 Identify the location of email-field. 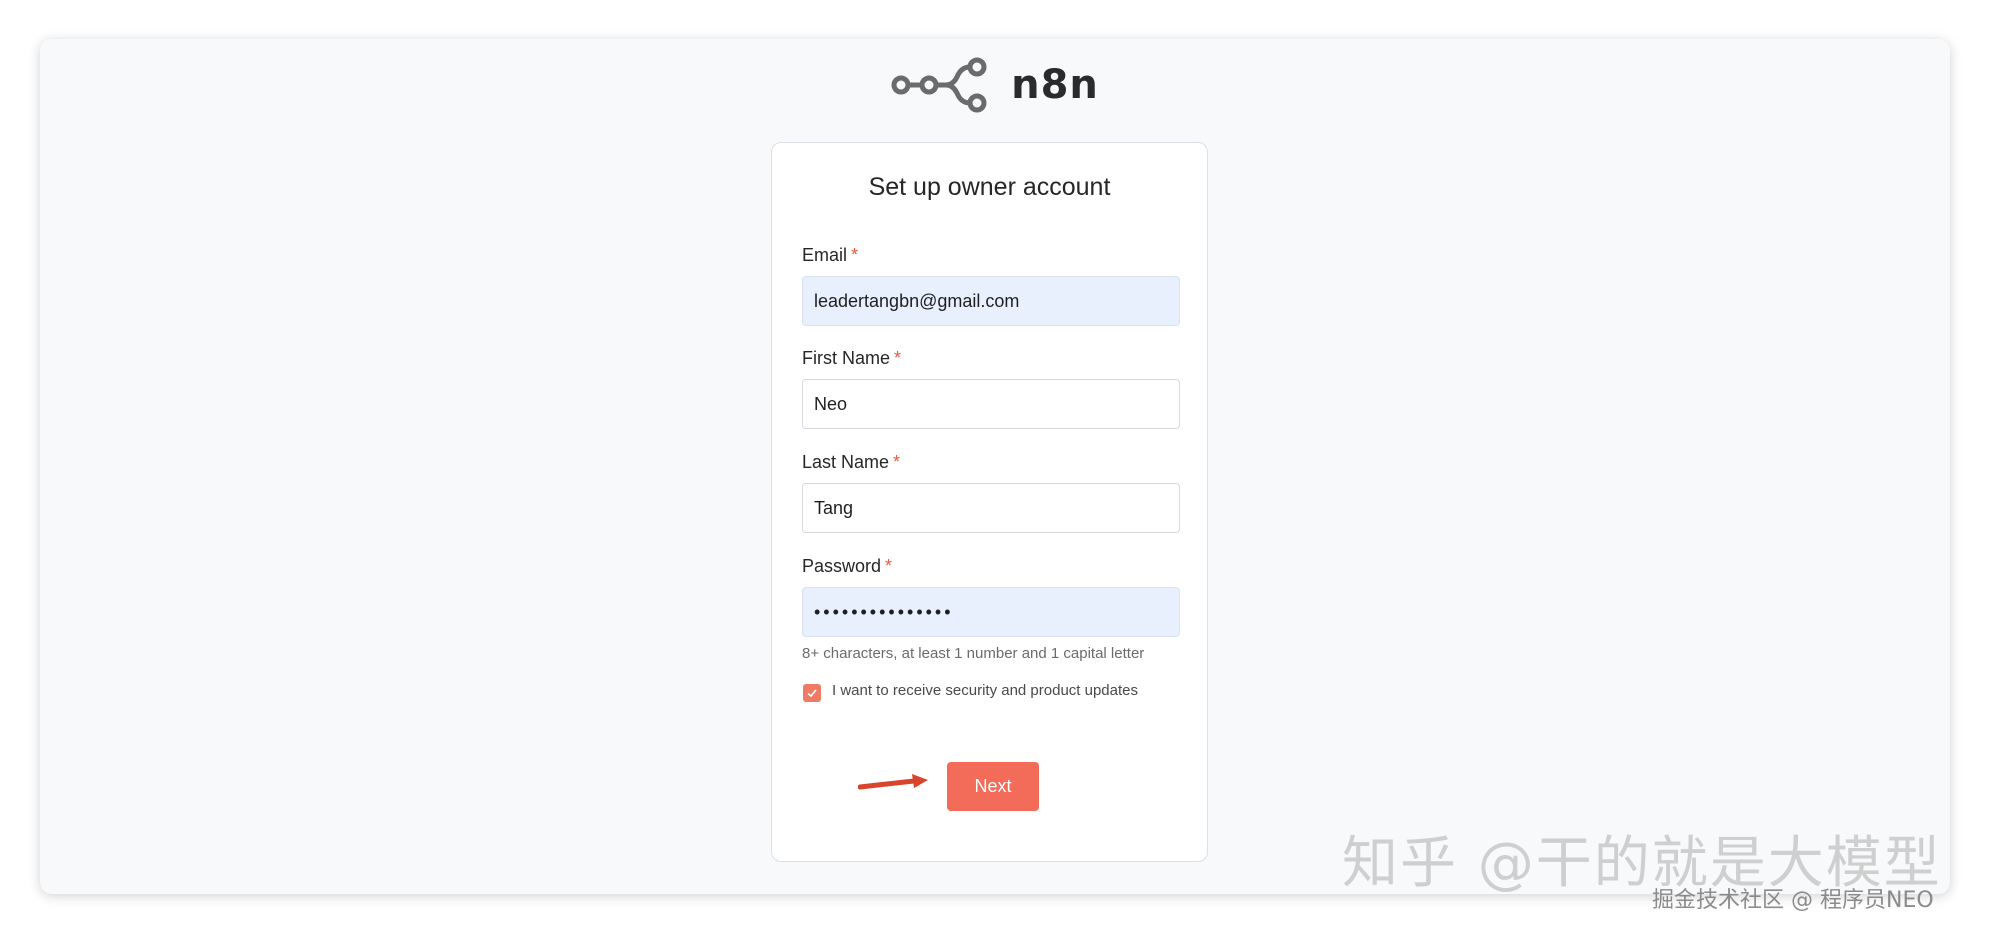
(991, 301).